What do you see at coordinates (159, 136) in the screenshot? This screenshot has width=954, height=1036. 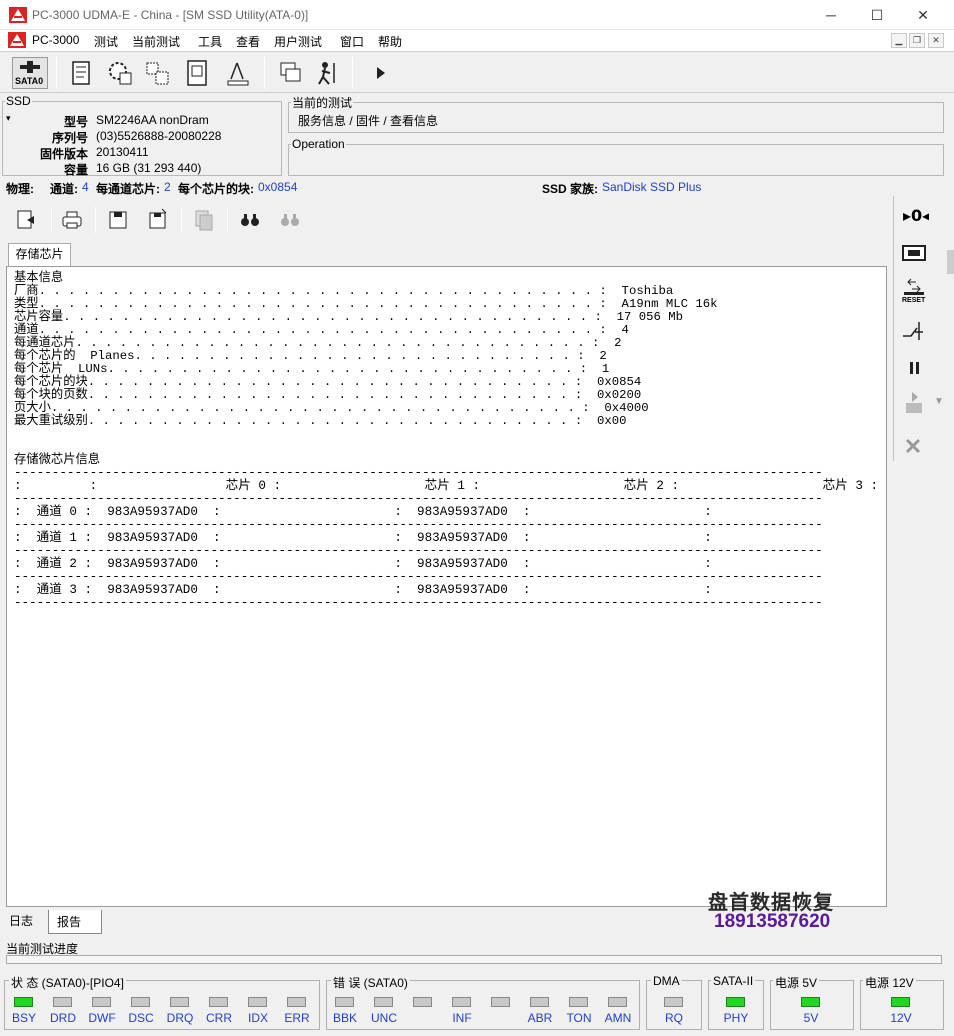 I see `serial-value: (03)5526888-20080228` at bounding box center [159, 136].